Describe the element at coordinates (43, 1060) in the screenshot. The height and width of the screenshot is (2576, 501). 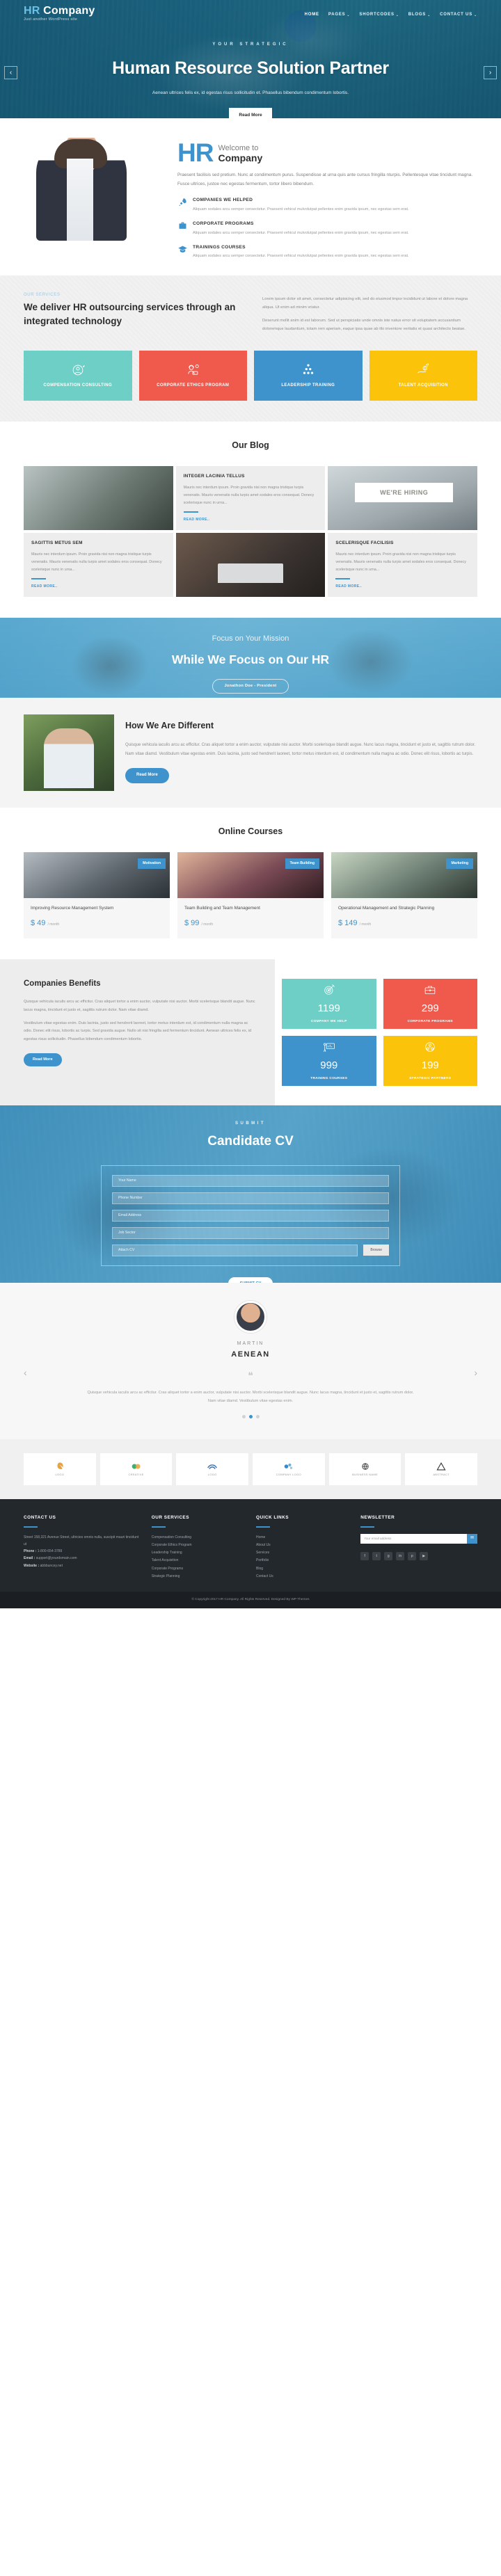
I see `benefits-read-more-button: Read More` at that location.